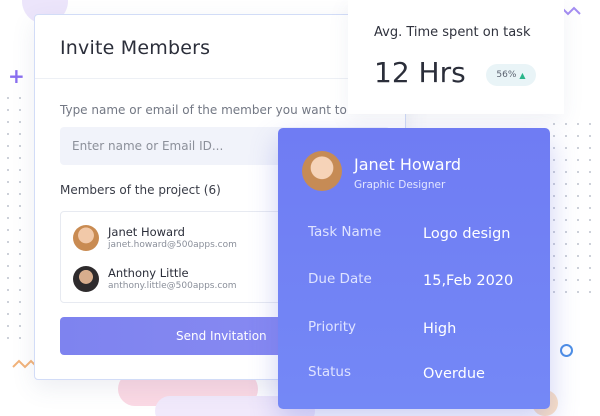 The image size is (600, 416). I want to click on arrow-up-icon: ▲, so click(522, 75).